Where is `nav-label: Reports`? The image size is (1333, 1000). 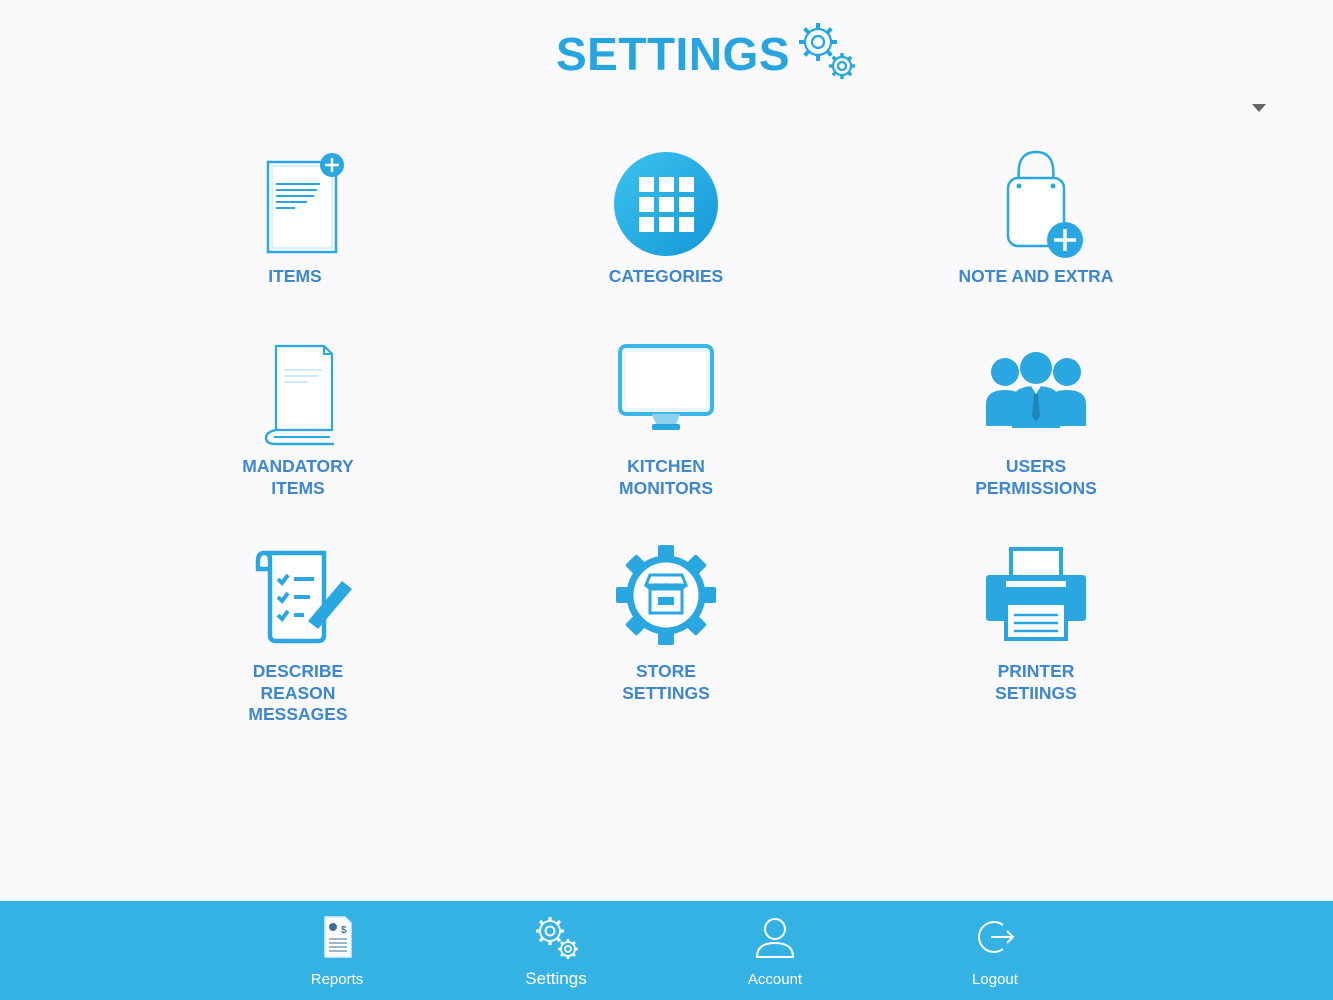
nav-label: Reports is located at coordinates (337, 979).